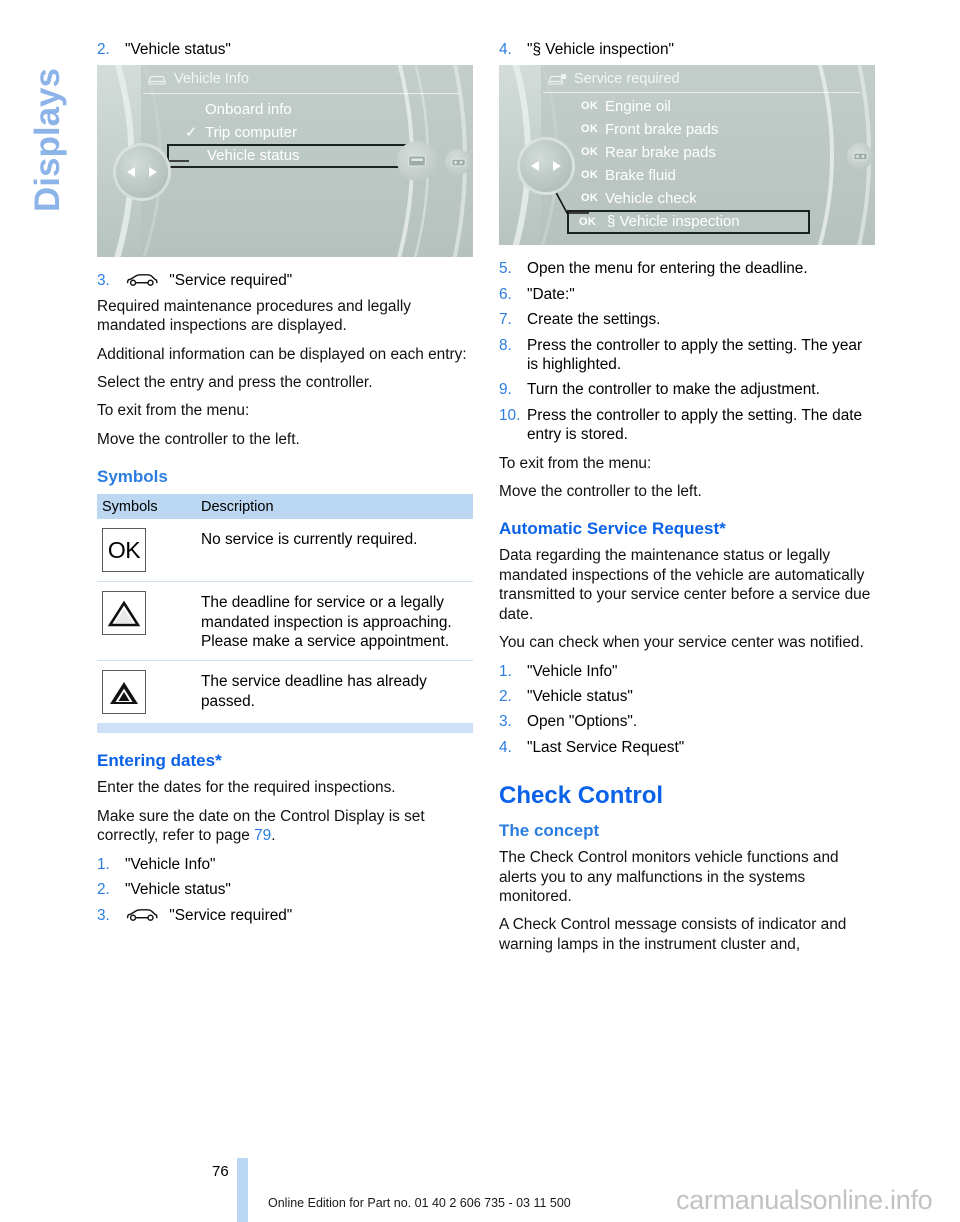 The width and height of the screenshot is (960, 1222). Describe the element at coordinates (211, 79) in the screenshot. I see `display-title-text: Vehicle Info` at that location.